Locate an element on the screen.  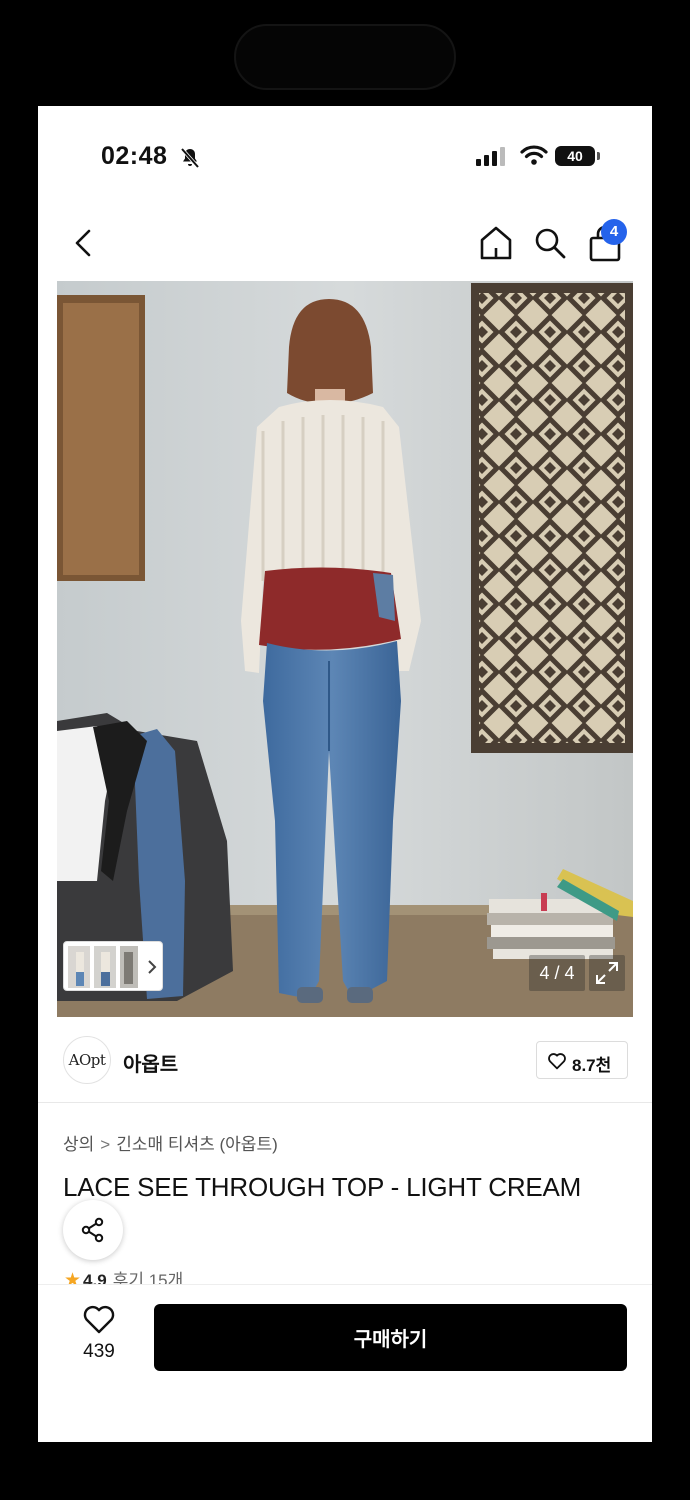
product-rating: ★ 4.9 후기 15개 is located at coordinates (123, 1276).